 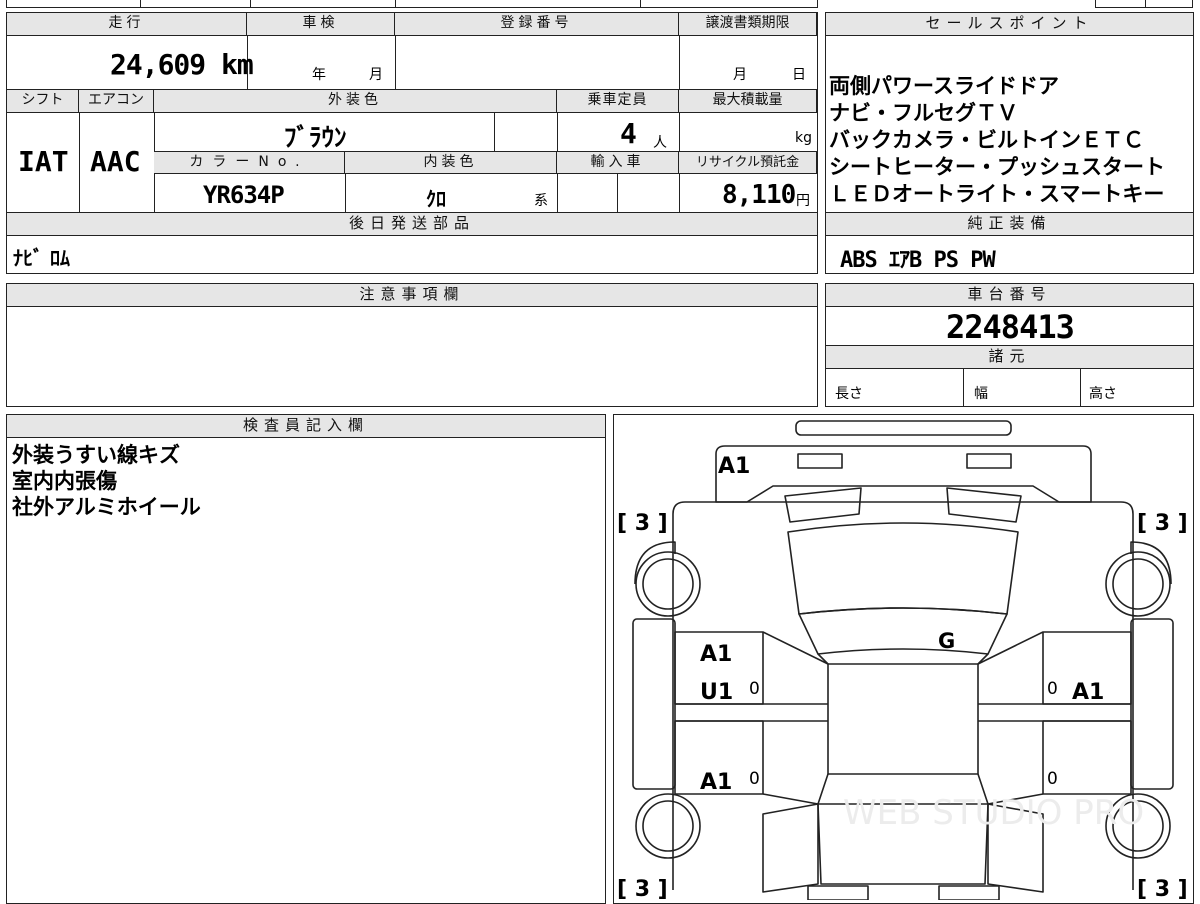 I want to click on tire-label-front-right: [ 3 ], so click(x=1162, y=523).